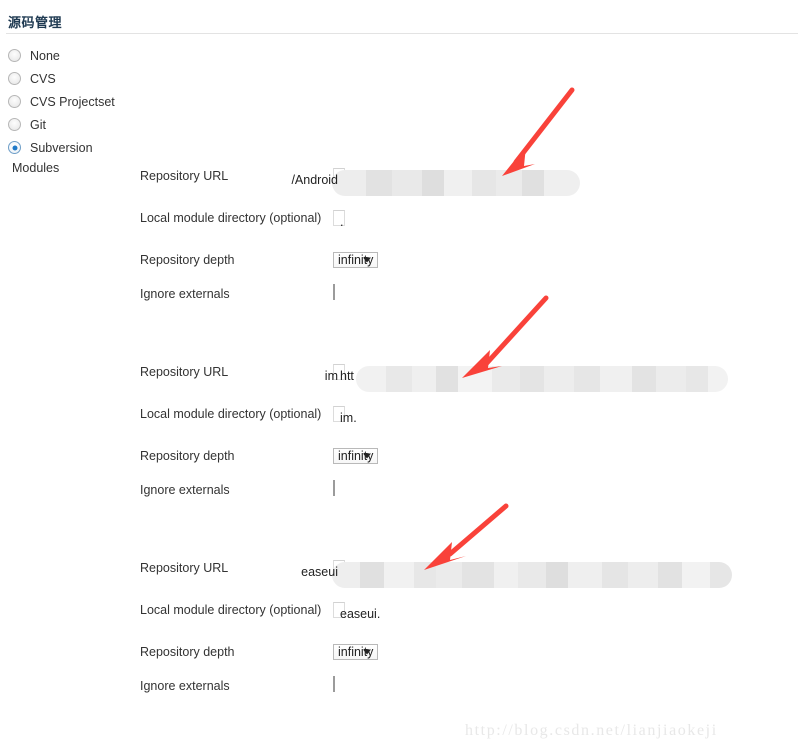 The height and width of the screenshot is (756, 804). I want to click on module-3-repository-url-control: easeui, so click(516, 572).